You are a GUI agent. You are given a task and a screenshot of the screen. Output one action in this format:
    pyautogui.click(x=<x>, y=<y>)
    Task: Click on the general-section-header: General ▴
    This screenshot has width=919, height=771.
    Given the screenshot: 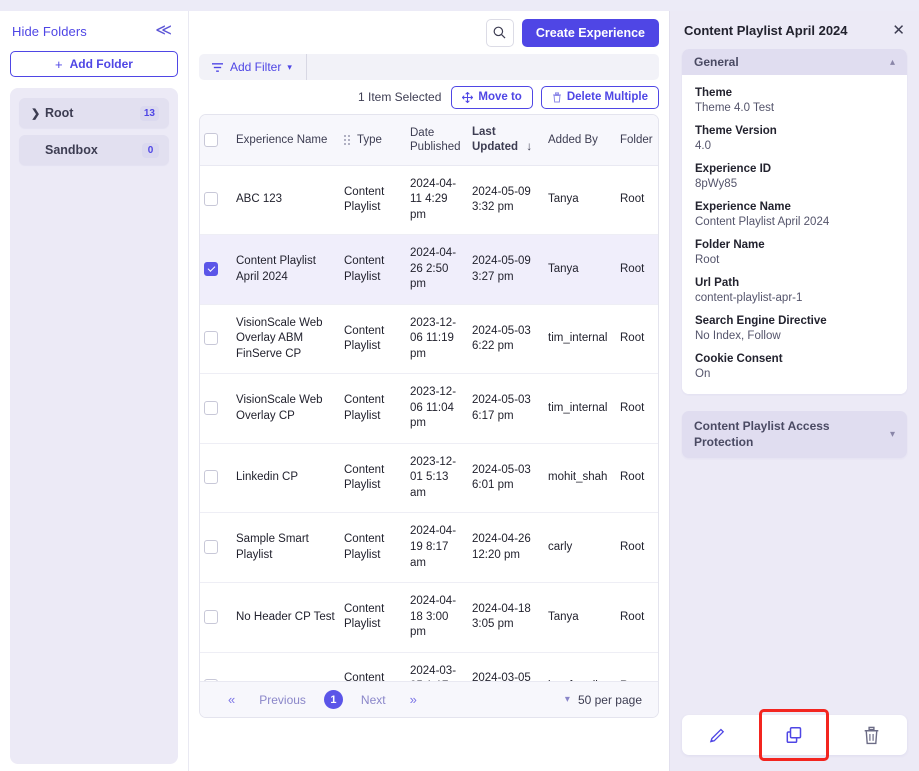 What is the action you would take?
    pyautogui.click(x=794, y=62)
    